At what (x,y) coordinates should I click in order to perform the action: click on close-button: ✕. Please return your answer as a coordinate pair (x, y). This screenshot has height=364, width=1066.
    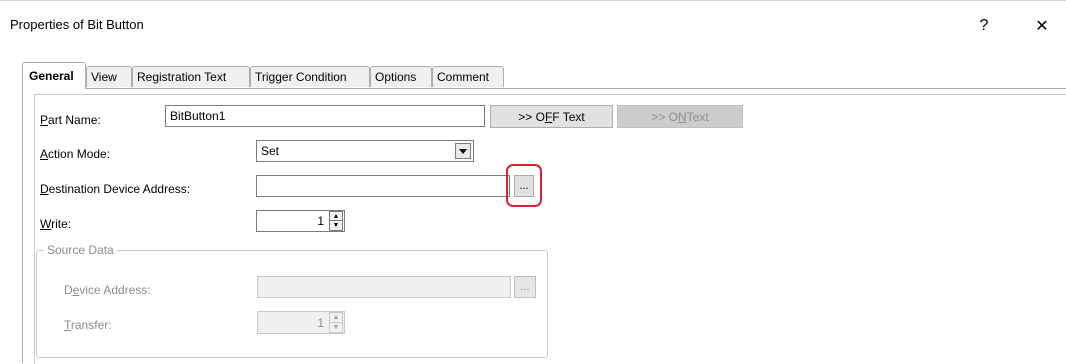
    Looking at the image, I should click on (1042, 26).